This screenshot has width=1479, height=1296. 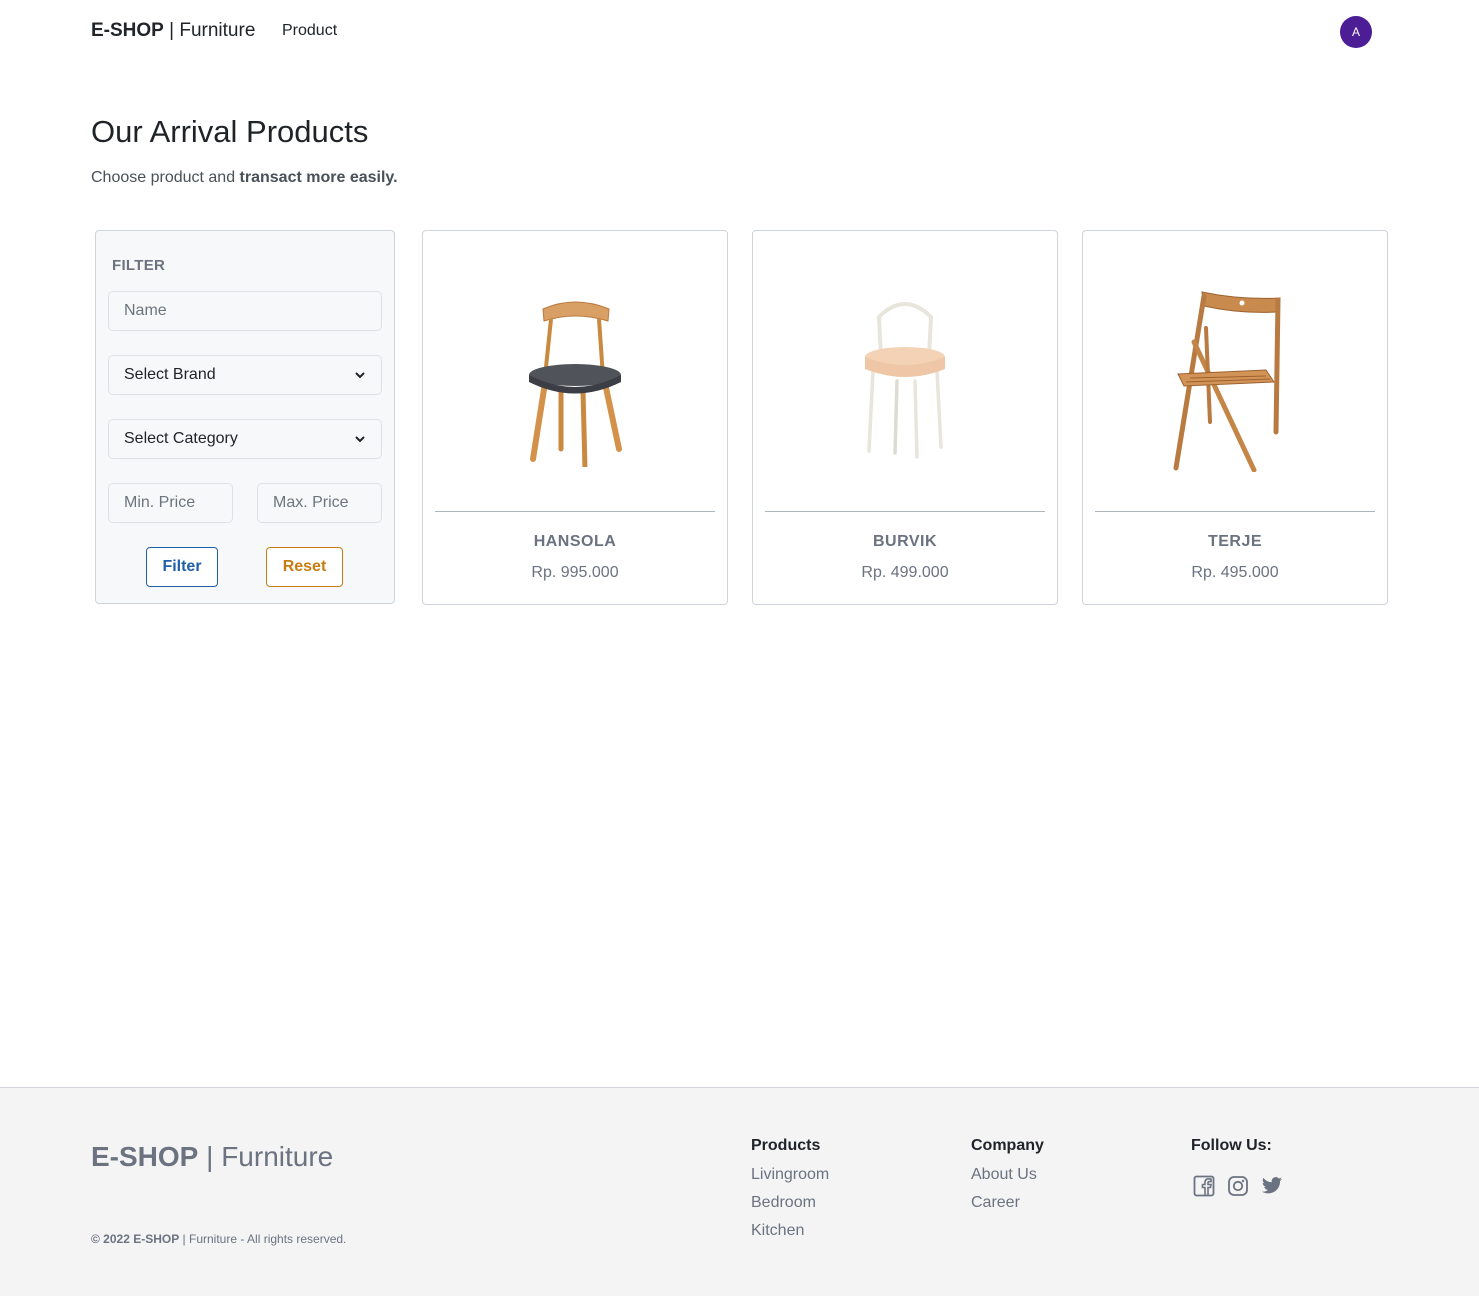 I want to click on product-card-hansola: HANSOLA Rp. 995.000, so click(x=575, y=417).